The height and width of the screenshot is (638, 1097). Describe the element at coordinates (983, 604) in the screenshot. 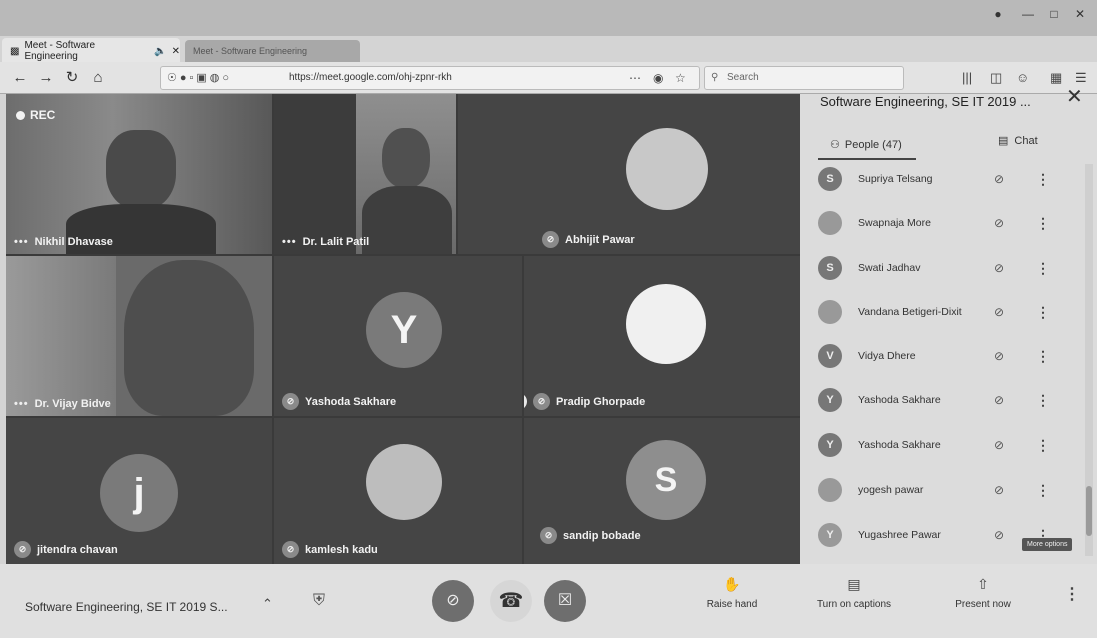

I see `present-label: Present now` at that location.